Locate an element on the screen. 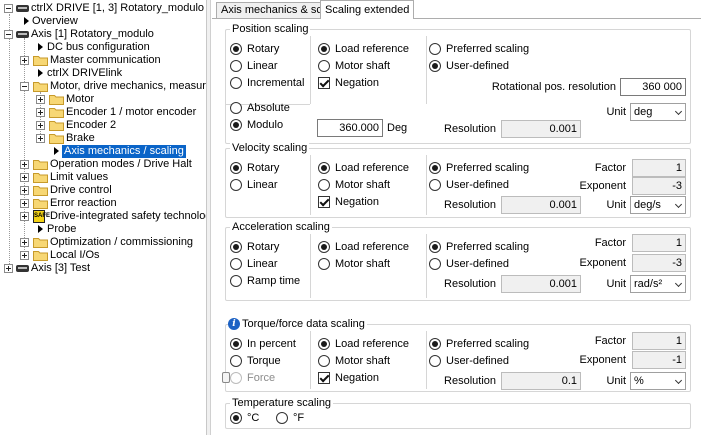 This screenshot has width=701, height=435. tree-item-motor-drive-mechanics: Motor, drive mechanics, measuring system is located at coordinates (103, 86).